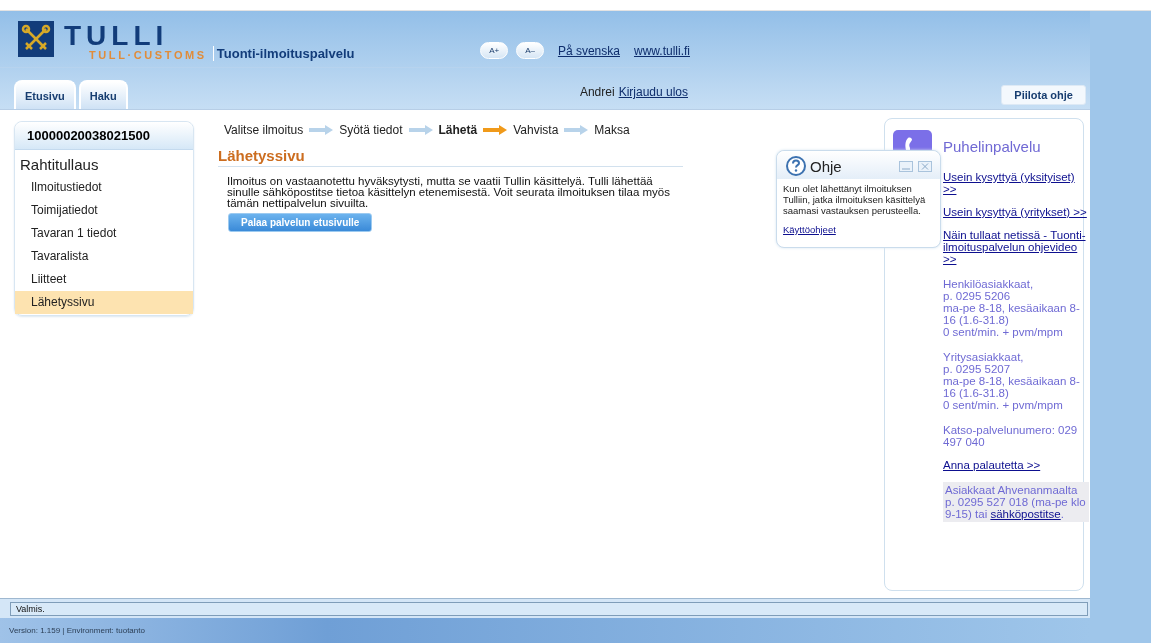 This screenshot has height=643, width=1151. I want to click on sidebar-item: Toimijatiedot, so click(104, 210).